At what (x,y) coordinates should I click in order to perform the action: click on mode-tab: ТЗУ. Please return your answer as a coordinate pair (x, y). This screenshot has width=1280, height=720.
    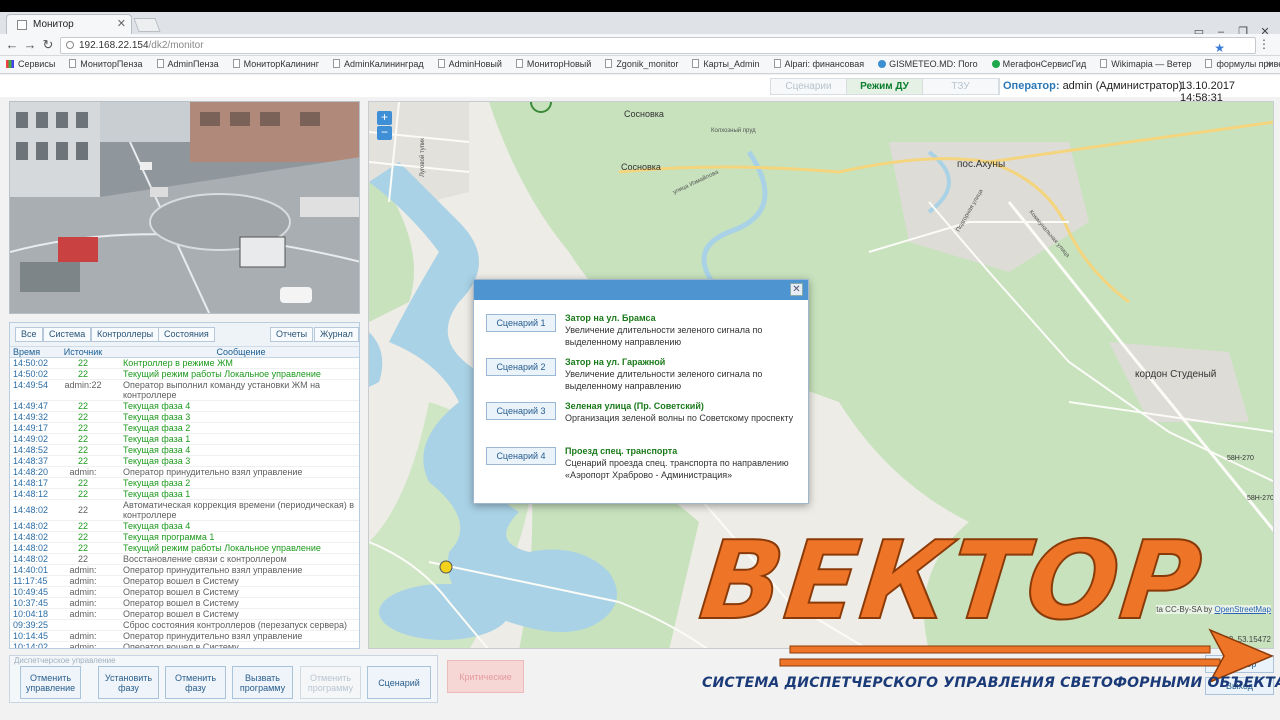
    Looking at the image, I should click on (961, 86).